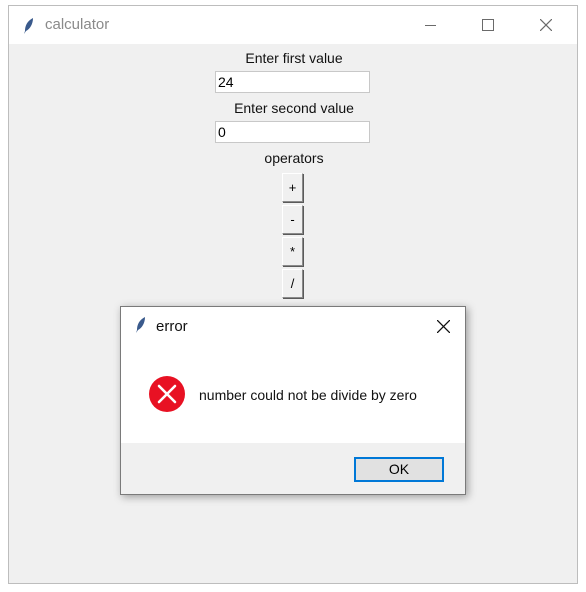  I want to click on error-icon, so click(167, 394).